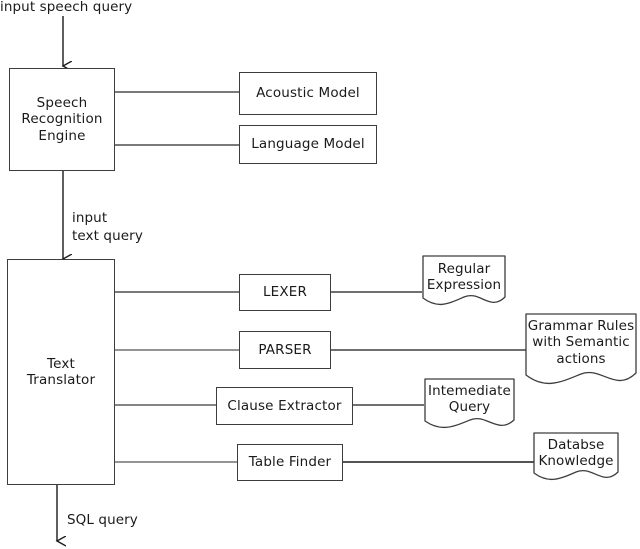 This screenshot has width=640, height=549. I want to click on node-clause-extractor: Clause Extractor, so click(284, 406).